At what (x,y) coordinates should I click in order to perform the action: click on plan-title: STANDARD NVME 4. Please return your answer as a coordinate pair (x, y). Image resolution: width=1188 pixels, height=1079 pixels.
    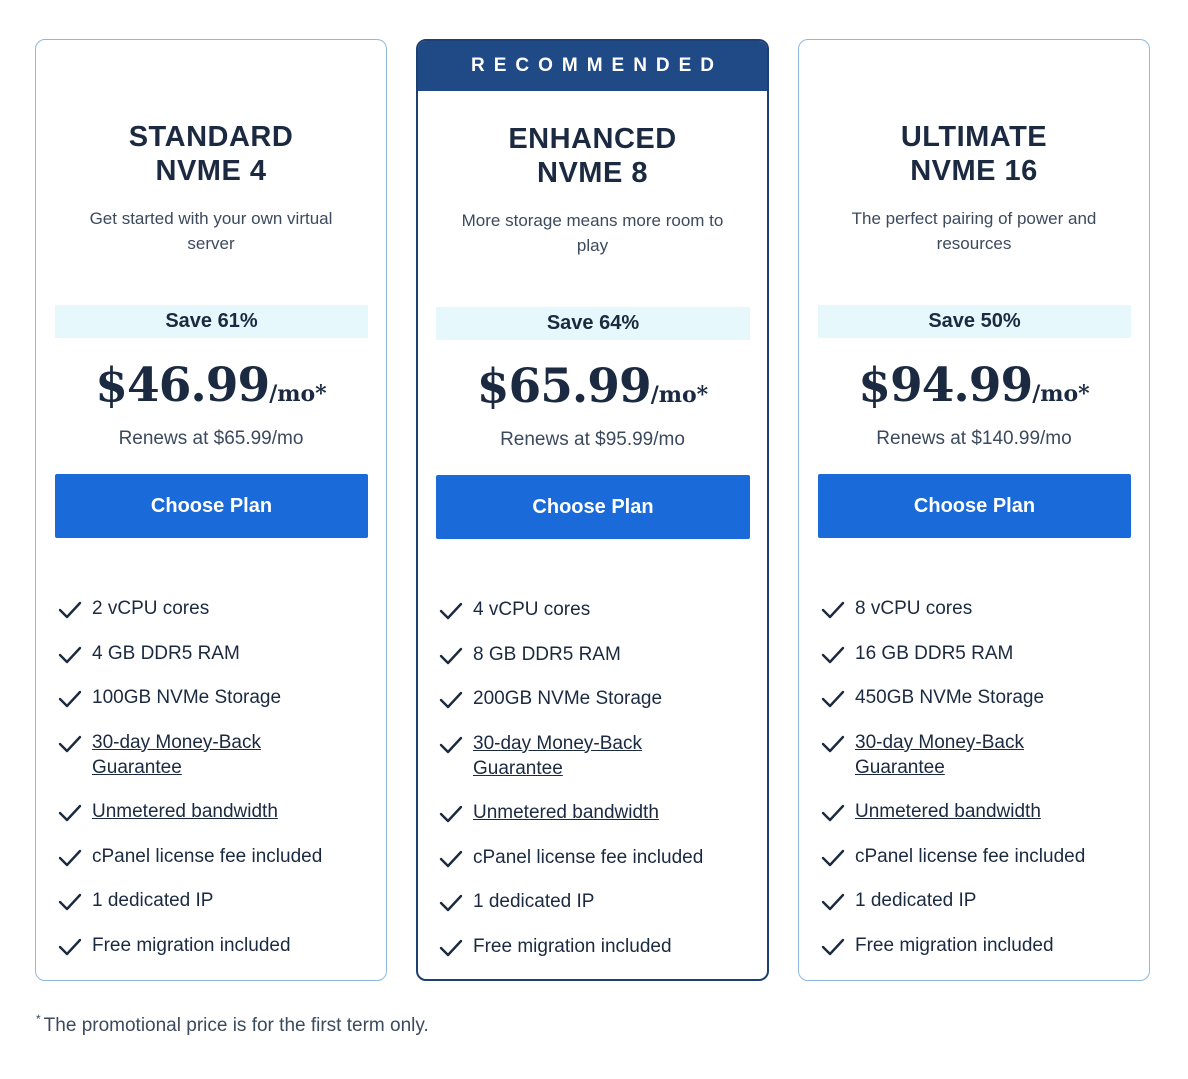
    Looking at the image, I should click on (211, 154).